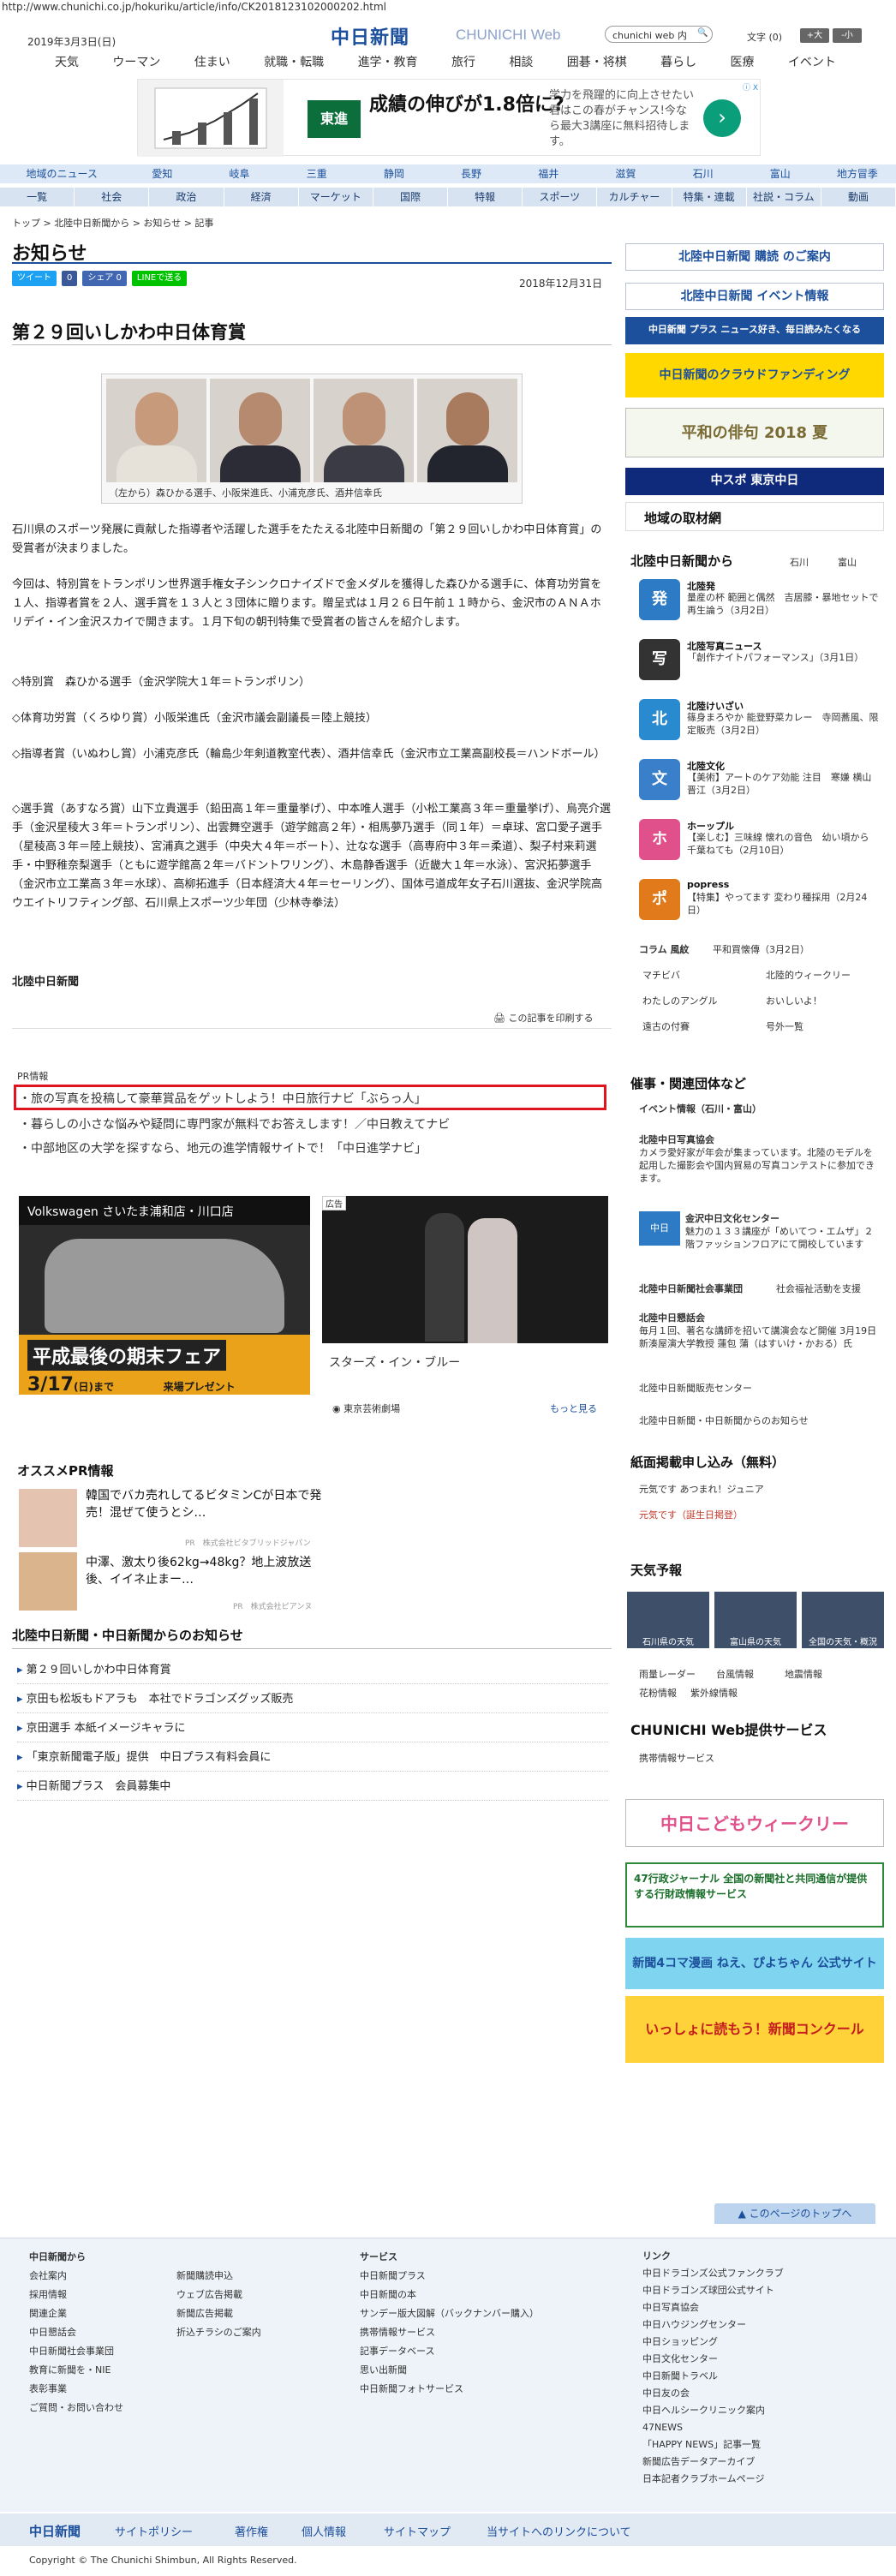 The width and height of the screenshot is (896, 2576). Describe the element at coordinates (218, 2276) in the screenshot. I see `footer-link: 新聞購読申込` at that location.